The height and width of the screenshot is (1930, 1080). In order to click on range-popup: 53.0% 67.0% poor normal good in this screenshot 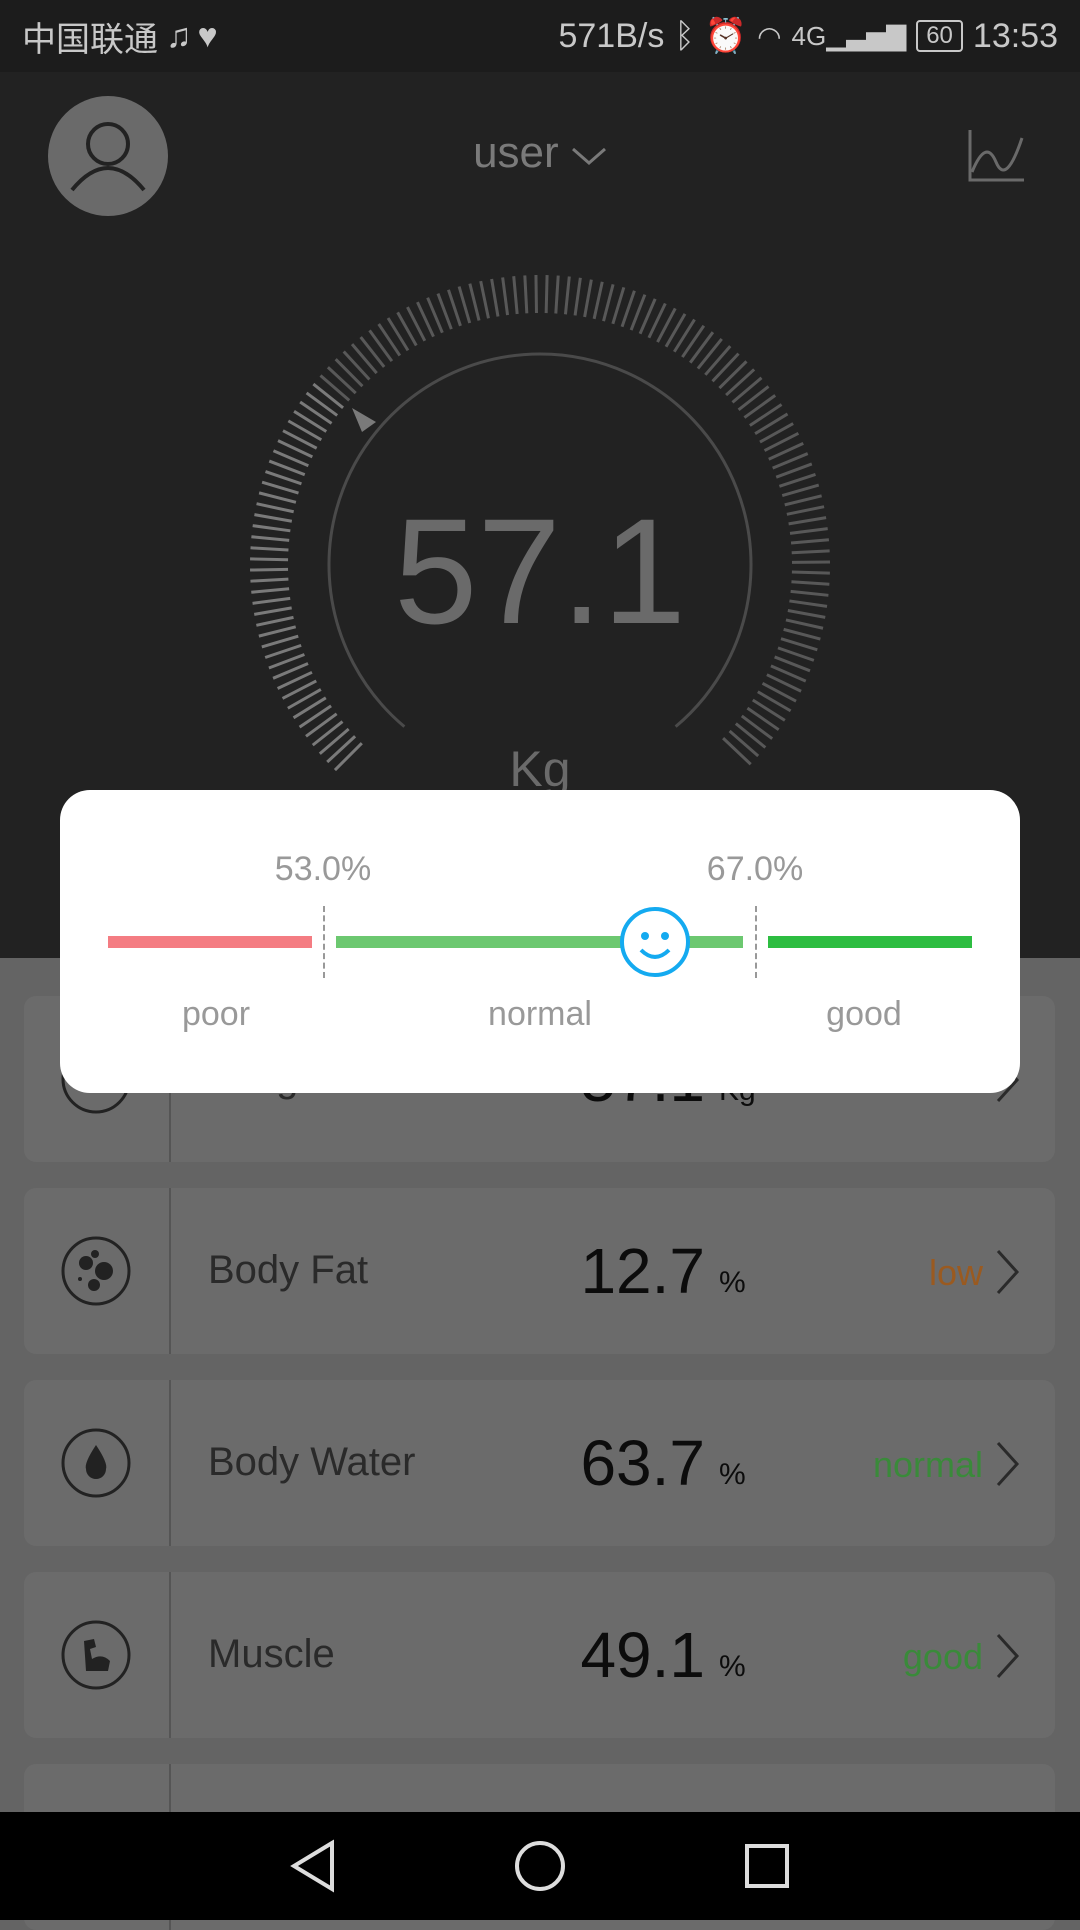, I will do `click(540, 941)`.